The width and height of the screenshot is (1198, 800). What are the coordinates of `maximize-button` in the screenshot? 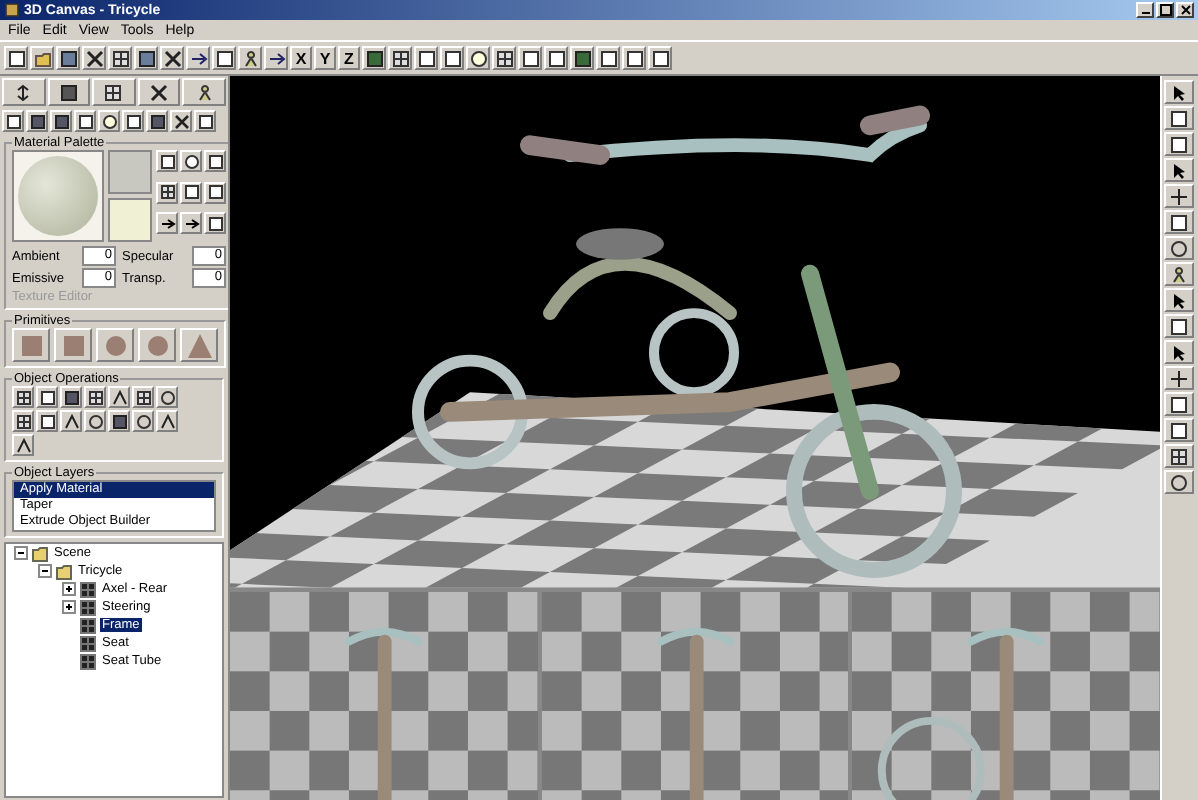 It's located at (1165, 10).